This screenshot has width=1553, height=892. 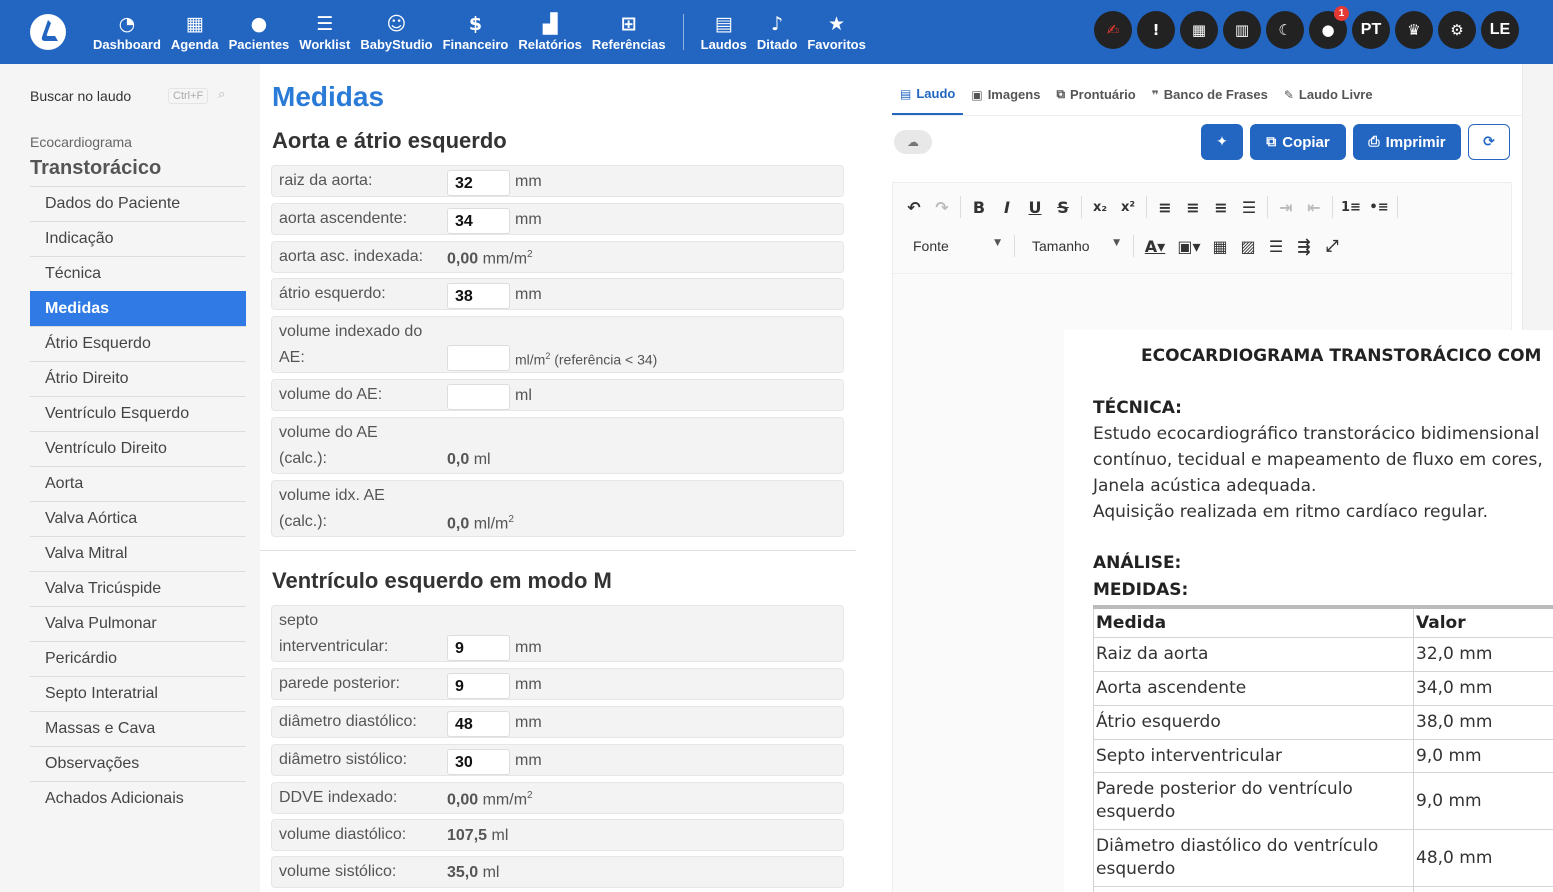 I want to click on clinic-button: ▥, so click(x=1242, y=30).